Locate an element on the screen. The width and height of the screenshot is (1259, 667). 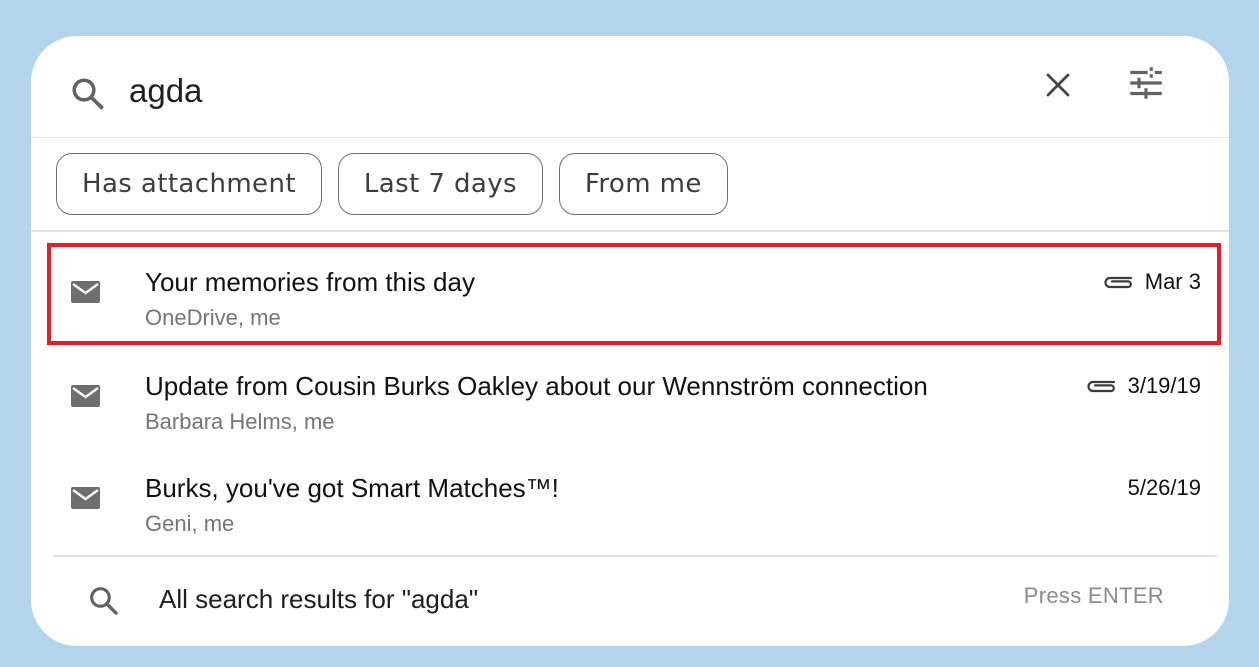
result-meta: 5/26/19 is located at coordinates (1164, 488).